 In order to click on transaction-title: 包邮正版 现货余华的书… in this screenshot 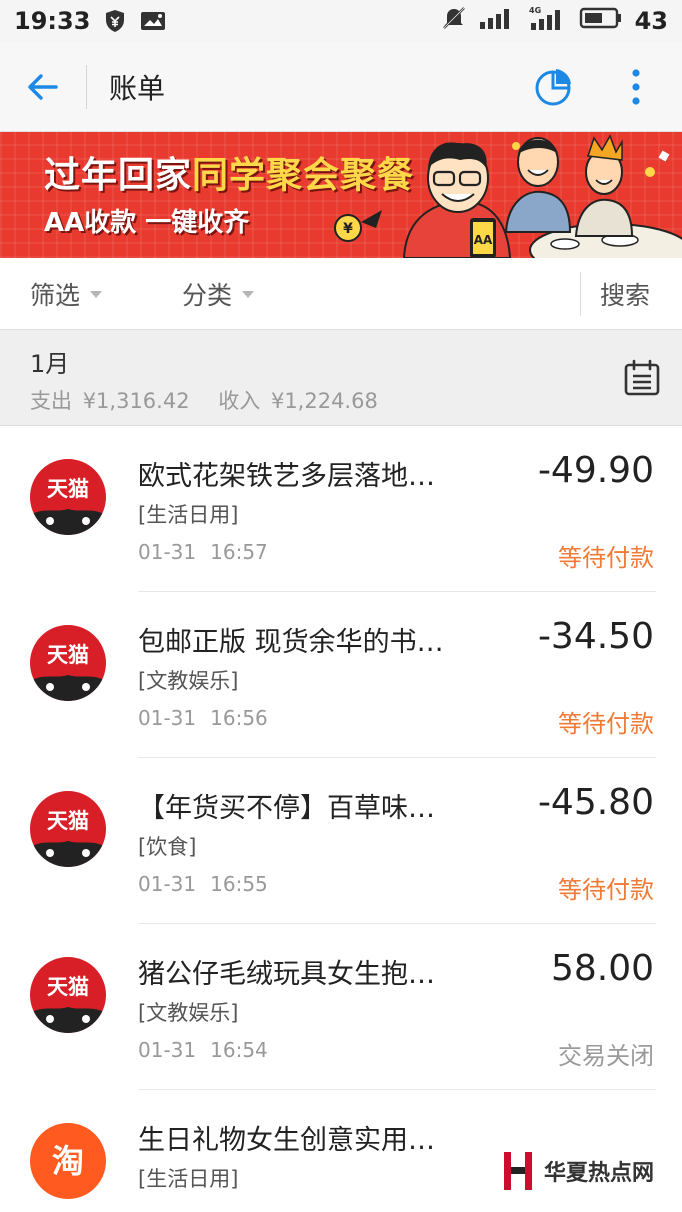, I will do `click(291, 642)`.